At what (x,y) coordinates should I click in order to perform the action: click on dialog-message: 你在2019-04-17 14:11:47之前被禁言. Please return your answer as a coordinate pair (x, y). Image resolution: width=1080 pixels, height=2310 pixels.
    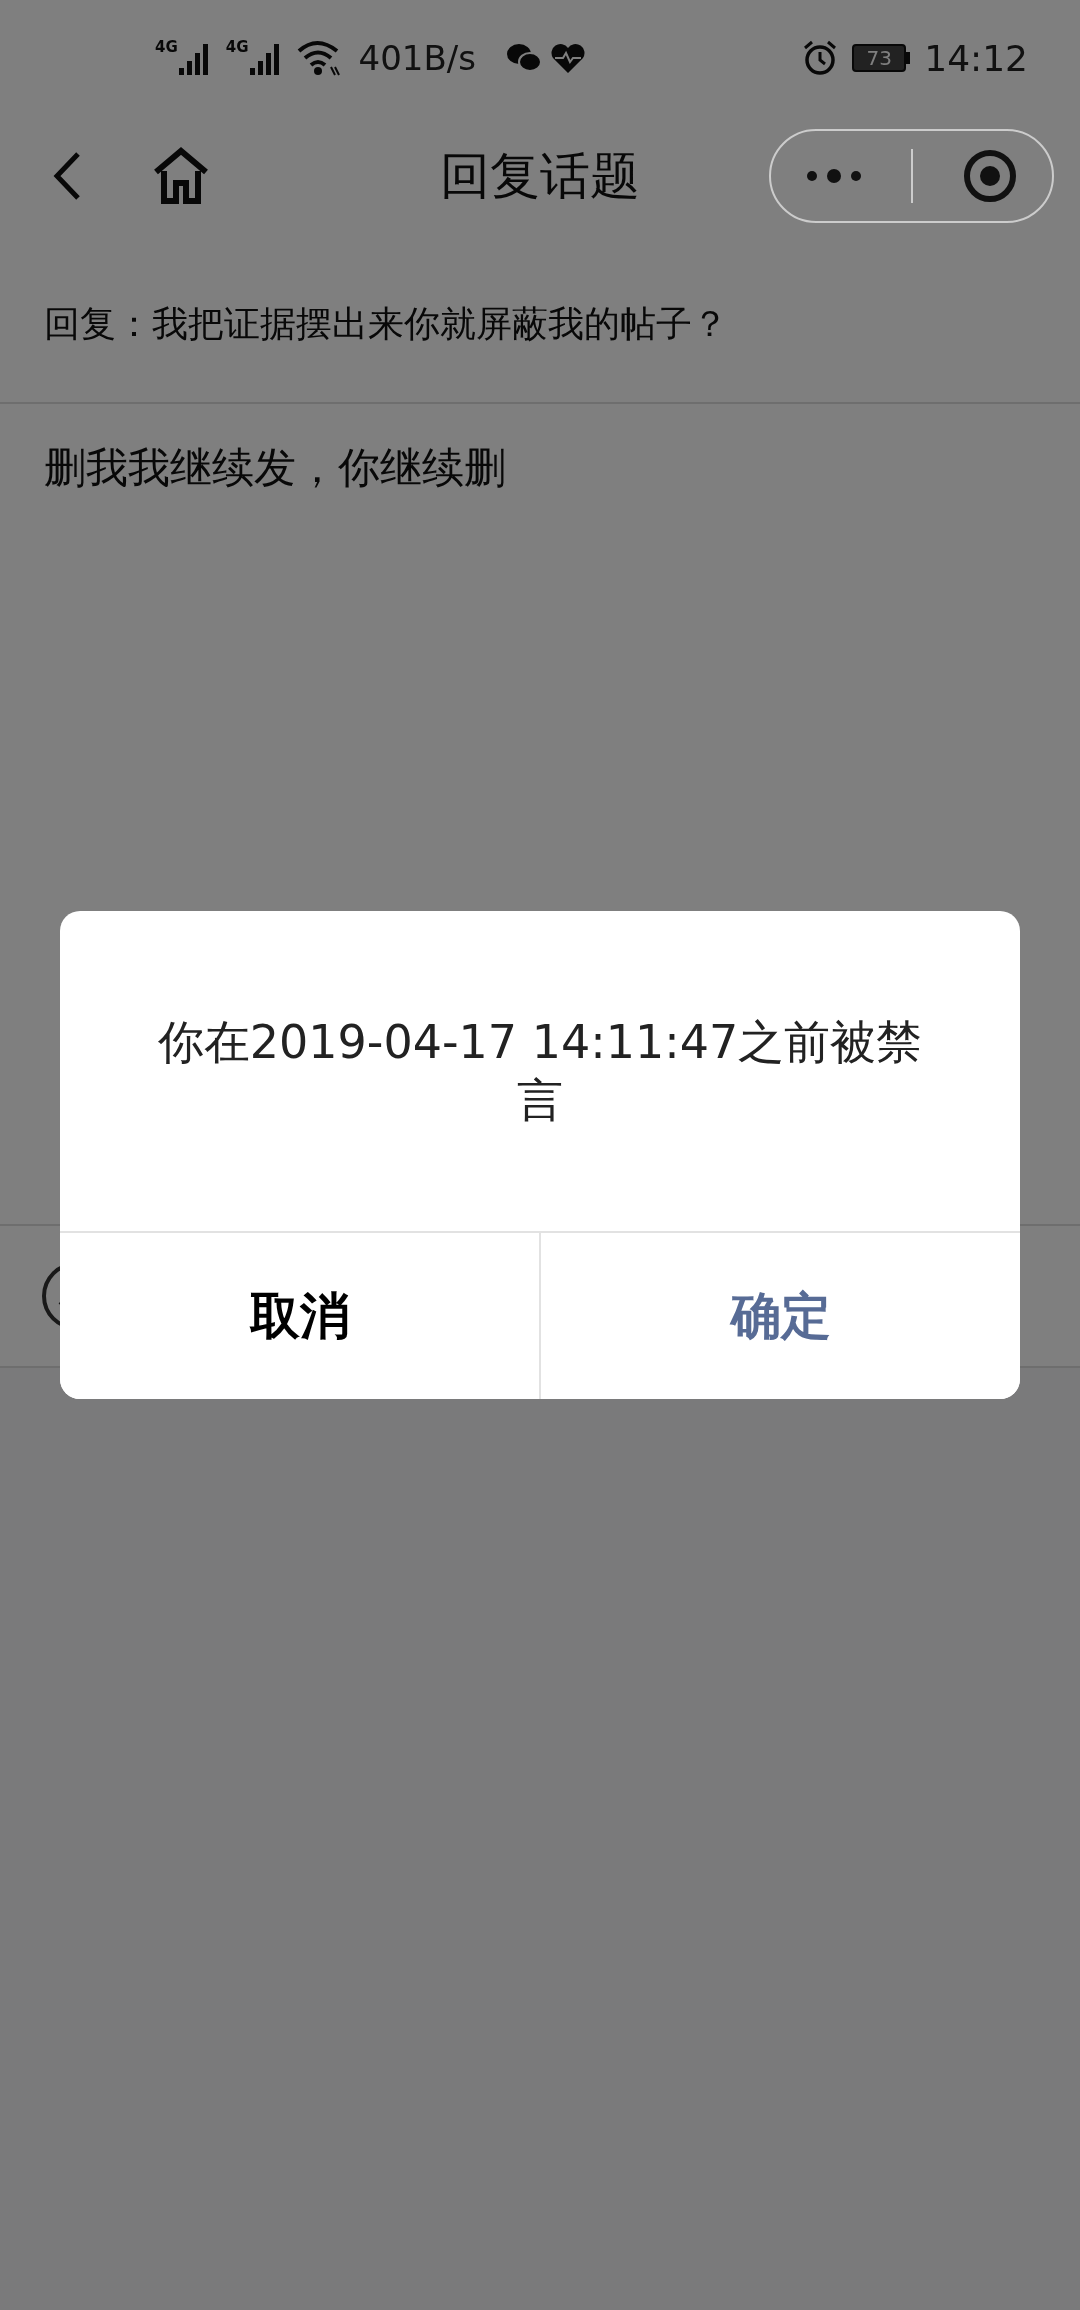
    Looking at the image, I should click on (540, 1071).